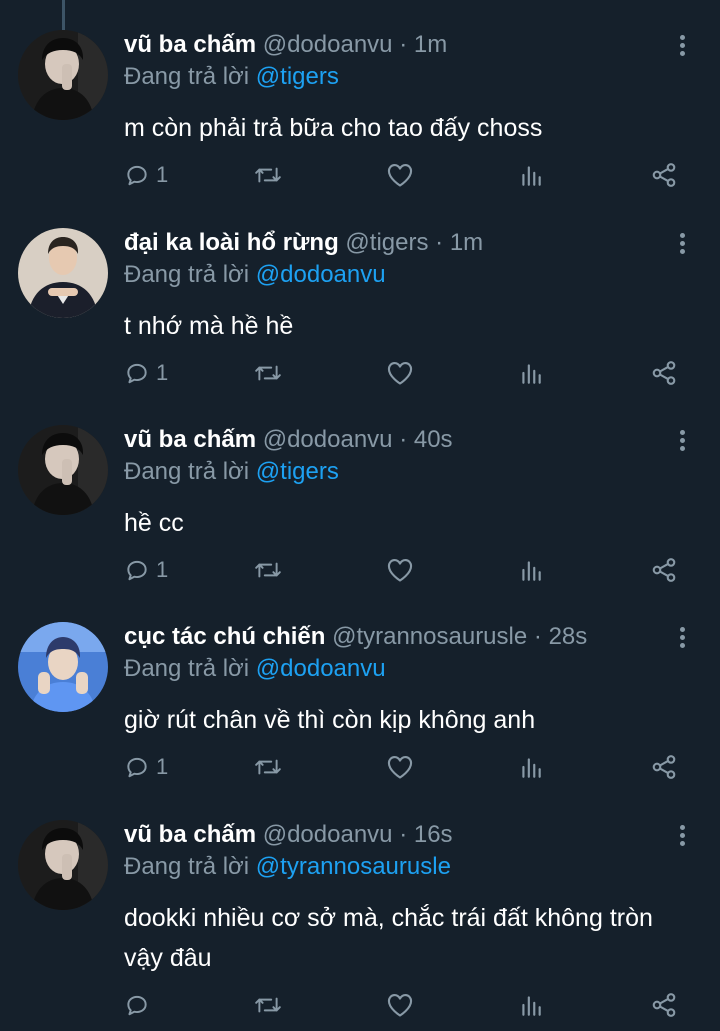 This screenshot has height=1031, width=720. I want to click on user-handle: @tigers, so click(386, 242).